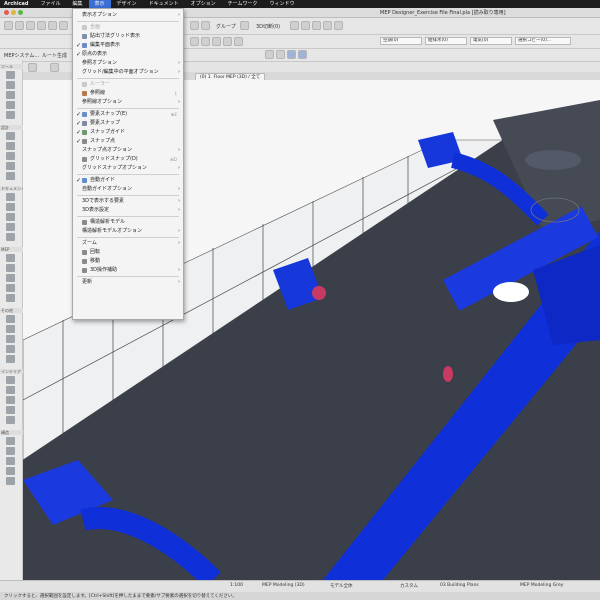 This screenshot has width=600, height=600. What do you see at coordinates (20, 12) in the screenshot?
I see `zoom-window-button` at bounding box center [20, 12].